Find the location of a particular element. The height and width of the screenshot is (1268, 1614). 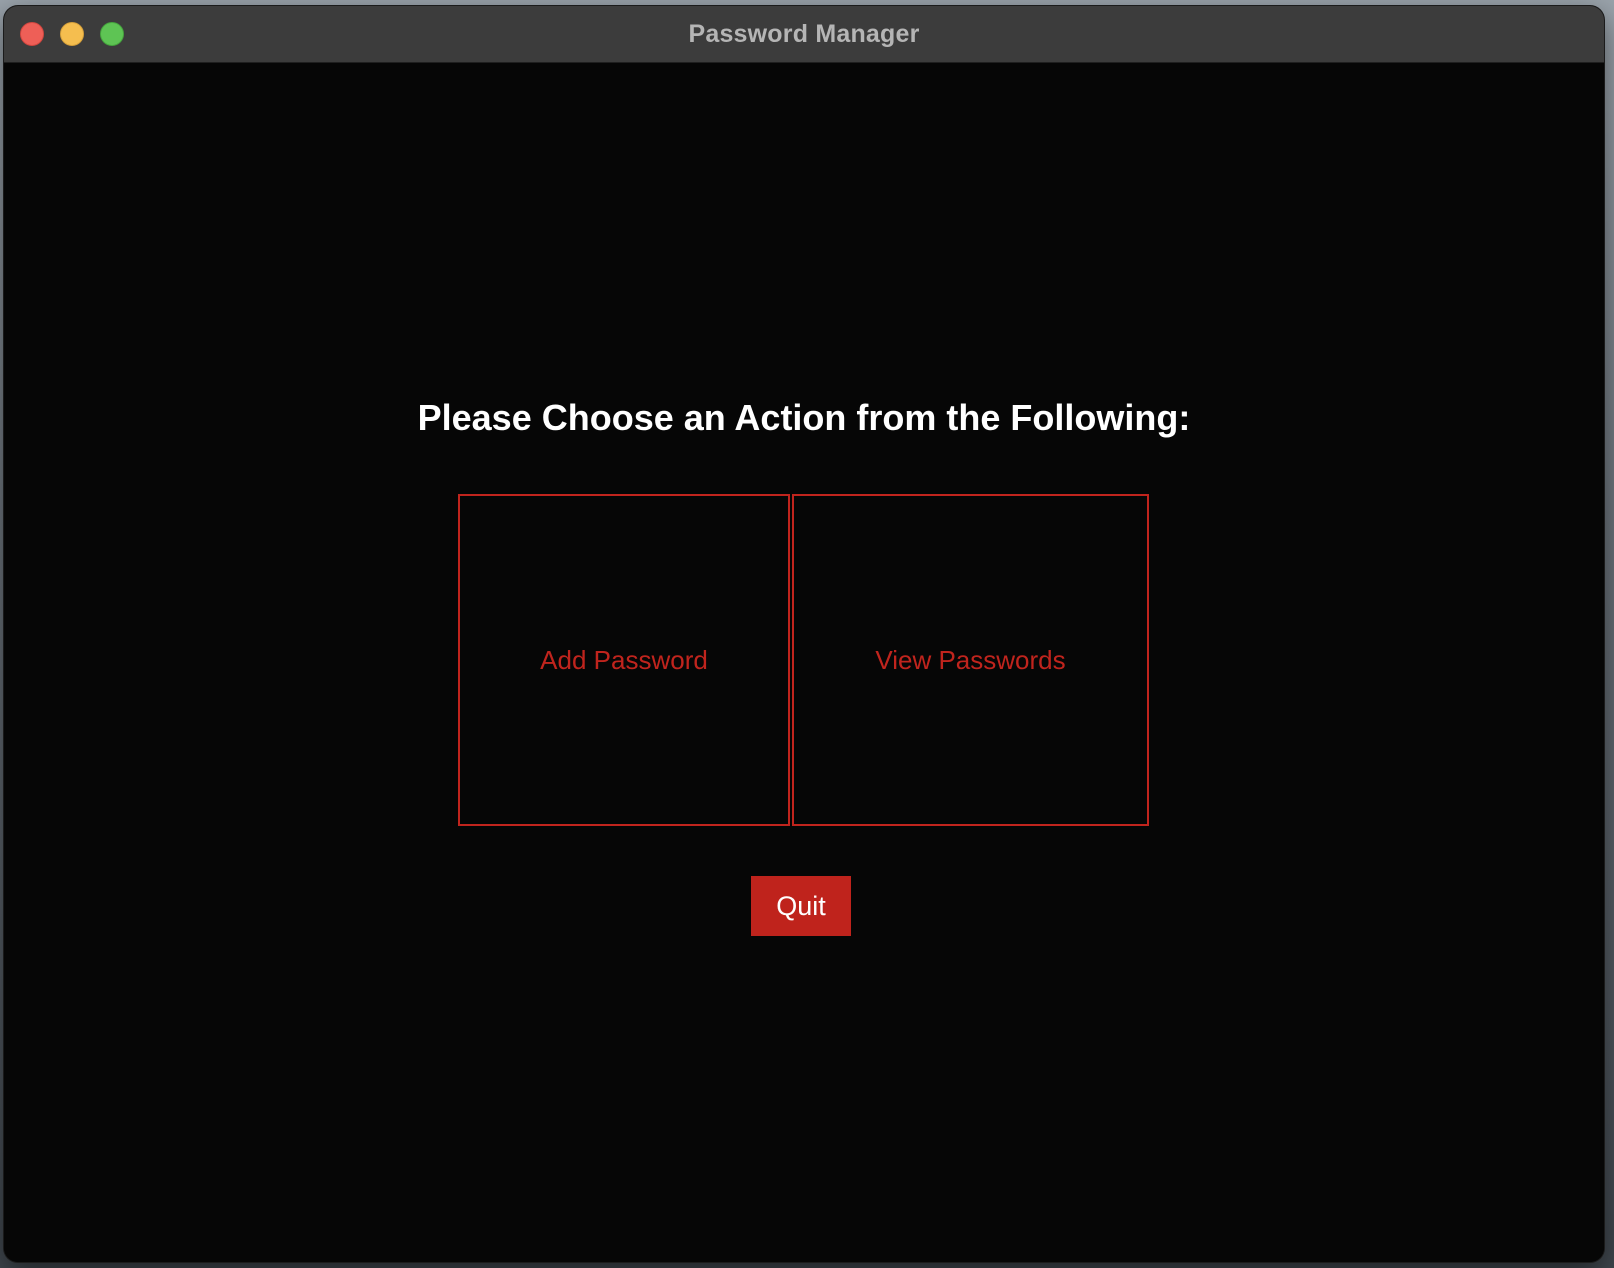

add-password-label: Add Password is located at coordinates (624, 659).